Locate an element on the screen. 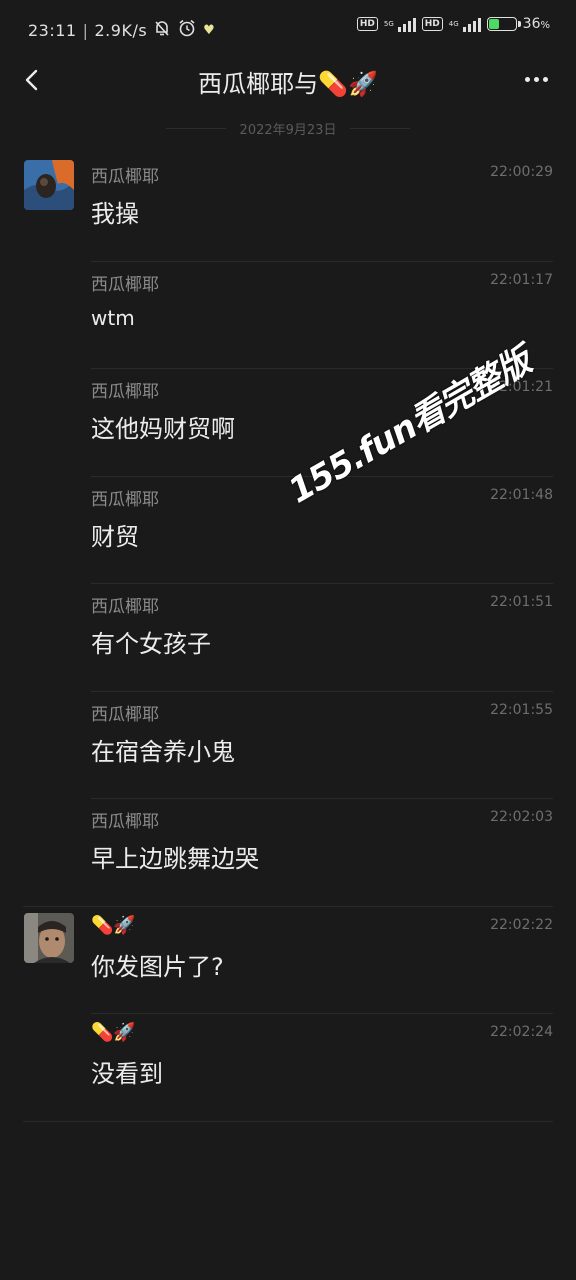 This screenshot has width=576, height=1280. message-text: 有个女孩子 is located at coordinates (151, 644).